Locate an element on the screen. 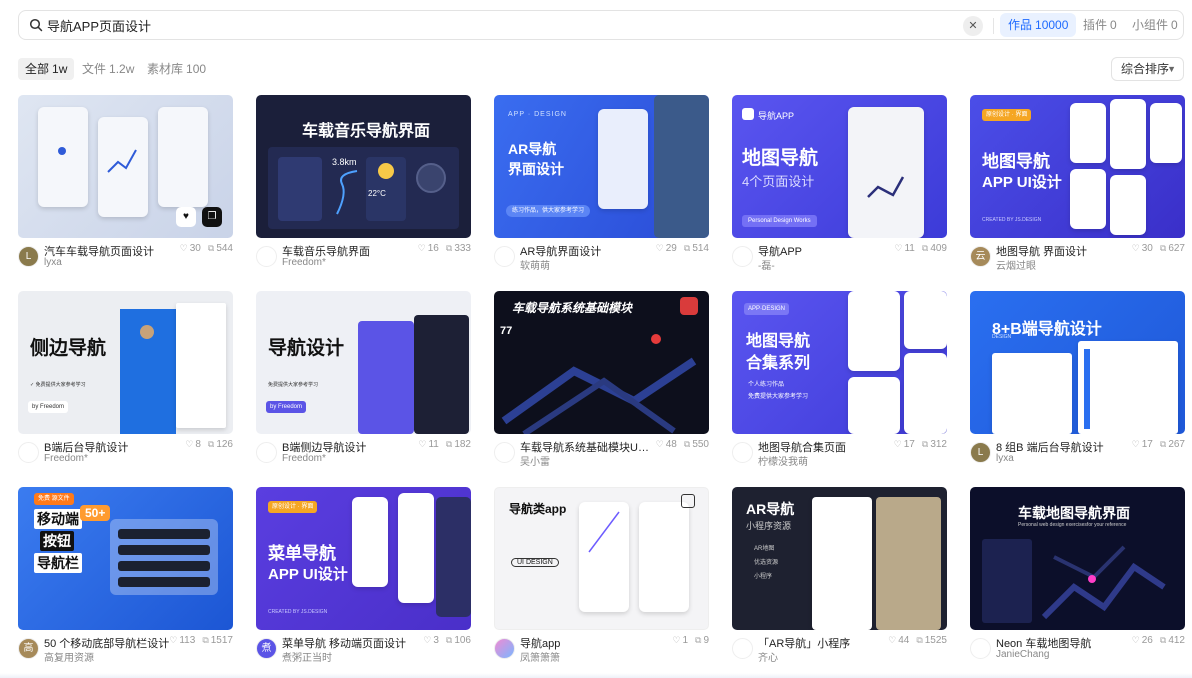 This screenshot has height=678, width=1192. tab-plugins: 插件 0 is located at coordinates (1100, 25).